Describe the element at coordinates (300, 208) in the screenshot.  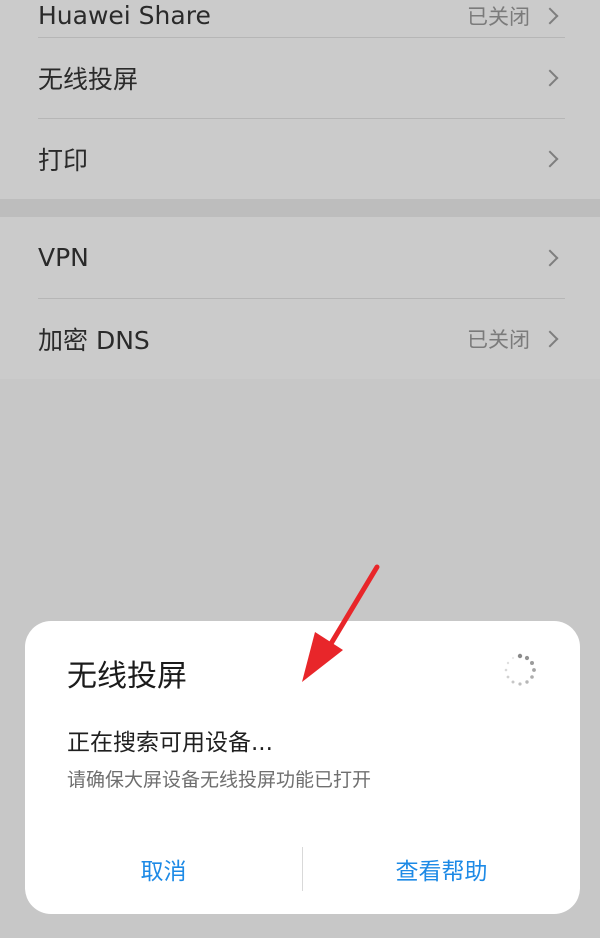
I see `group-divider` at that location.